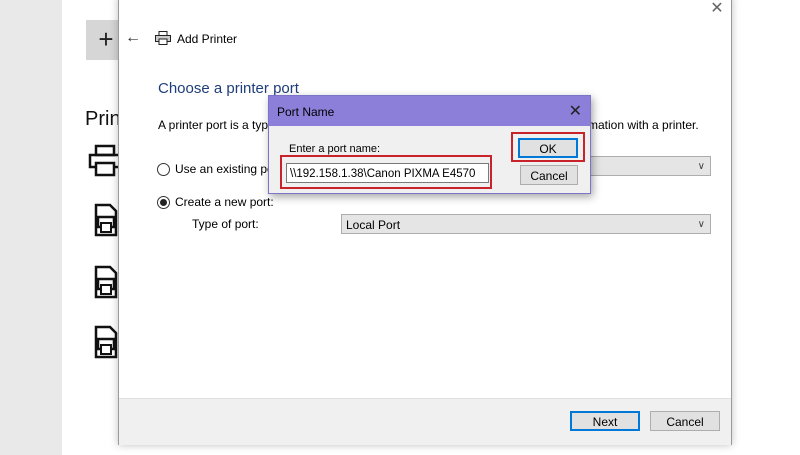 The width and height of the screenshot is (800, 455). I want to click on create-new-port-radio: Create a new port:, so click(215, 202).